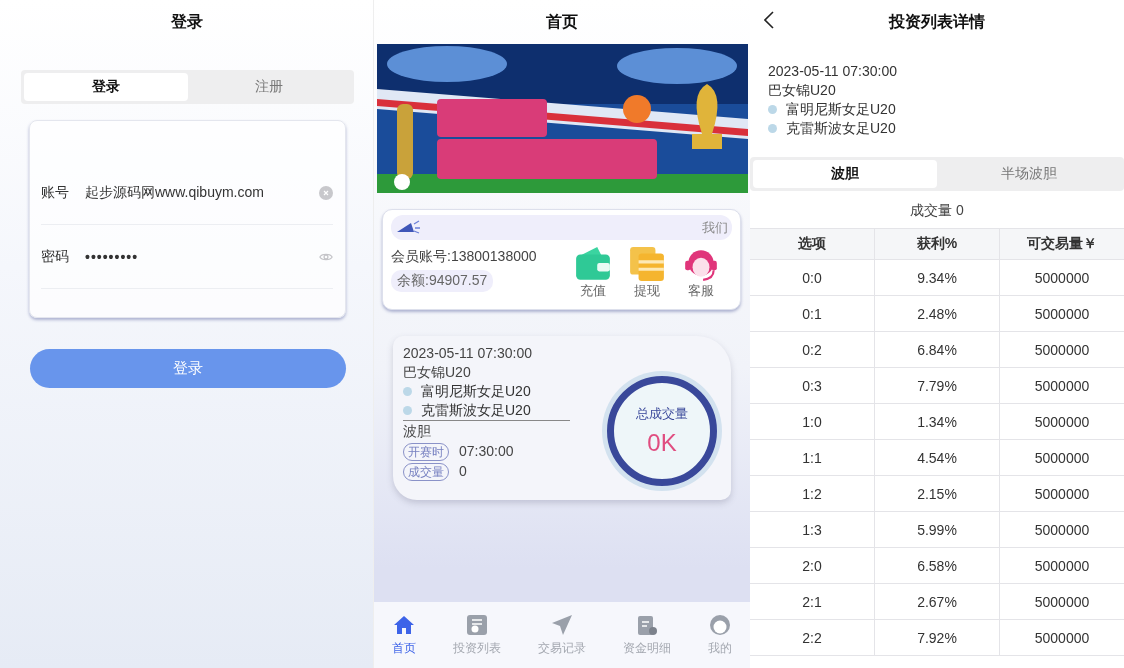 This screenshot has width=1124, height=668. What do you see at coordinates (937, 601) in the screenshot?
I see `table-cell: 2.67%` at bounding box center [937, 601].